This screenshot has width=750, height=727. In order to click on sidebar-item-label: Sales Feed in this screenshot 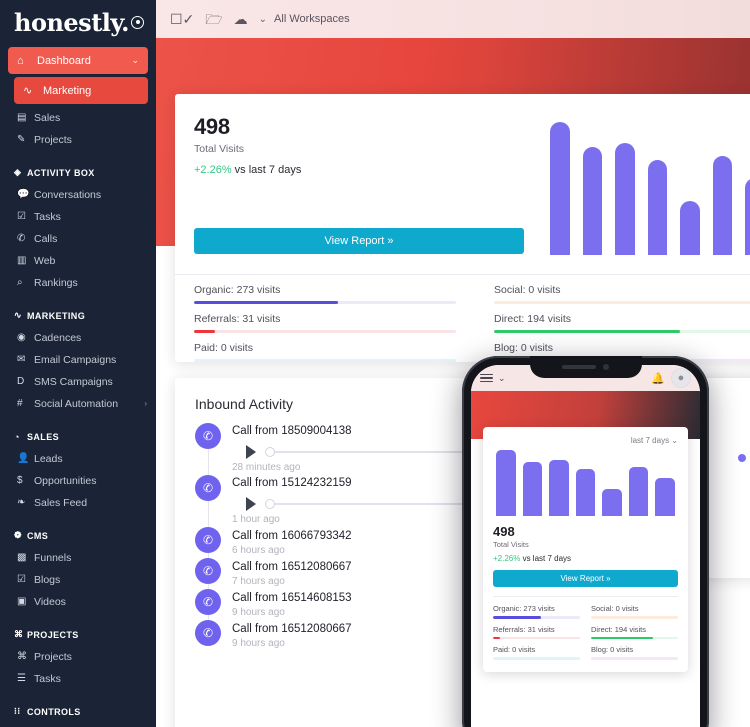, I will do `click(61, 502)`.